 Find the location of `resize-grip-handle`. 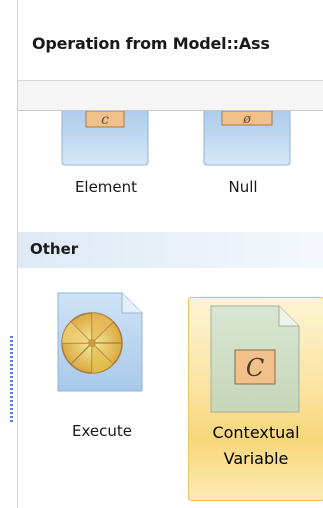

resize-grip-handle is located at coordinates (11, 380).